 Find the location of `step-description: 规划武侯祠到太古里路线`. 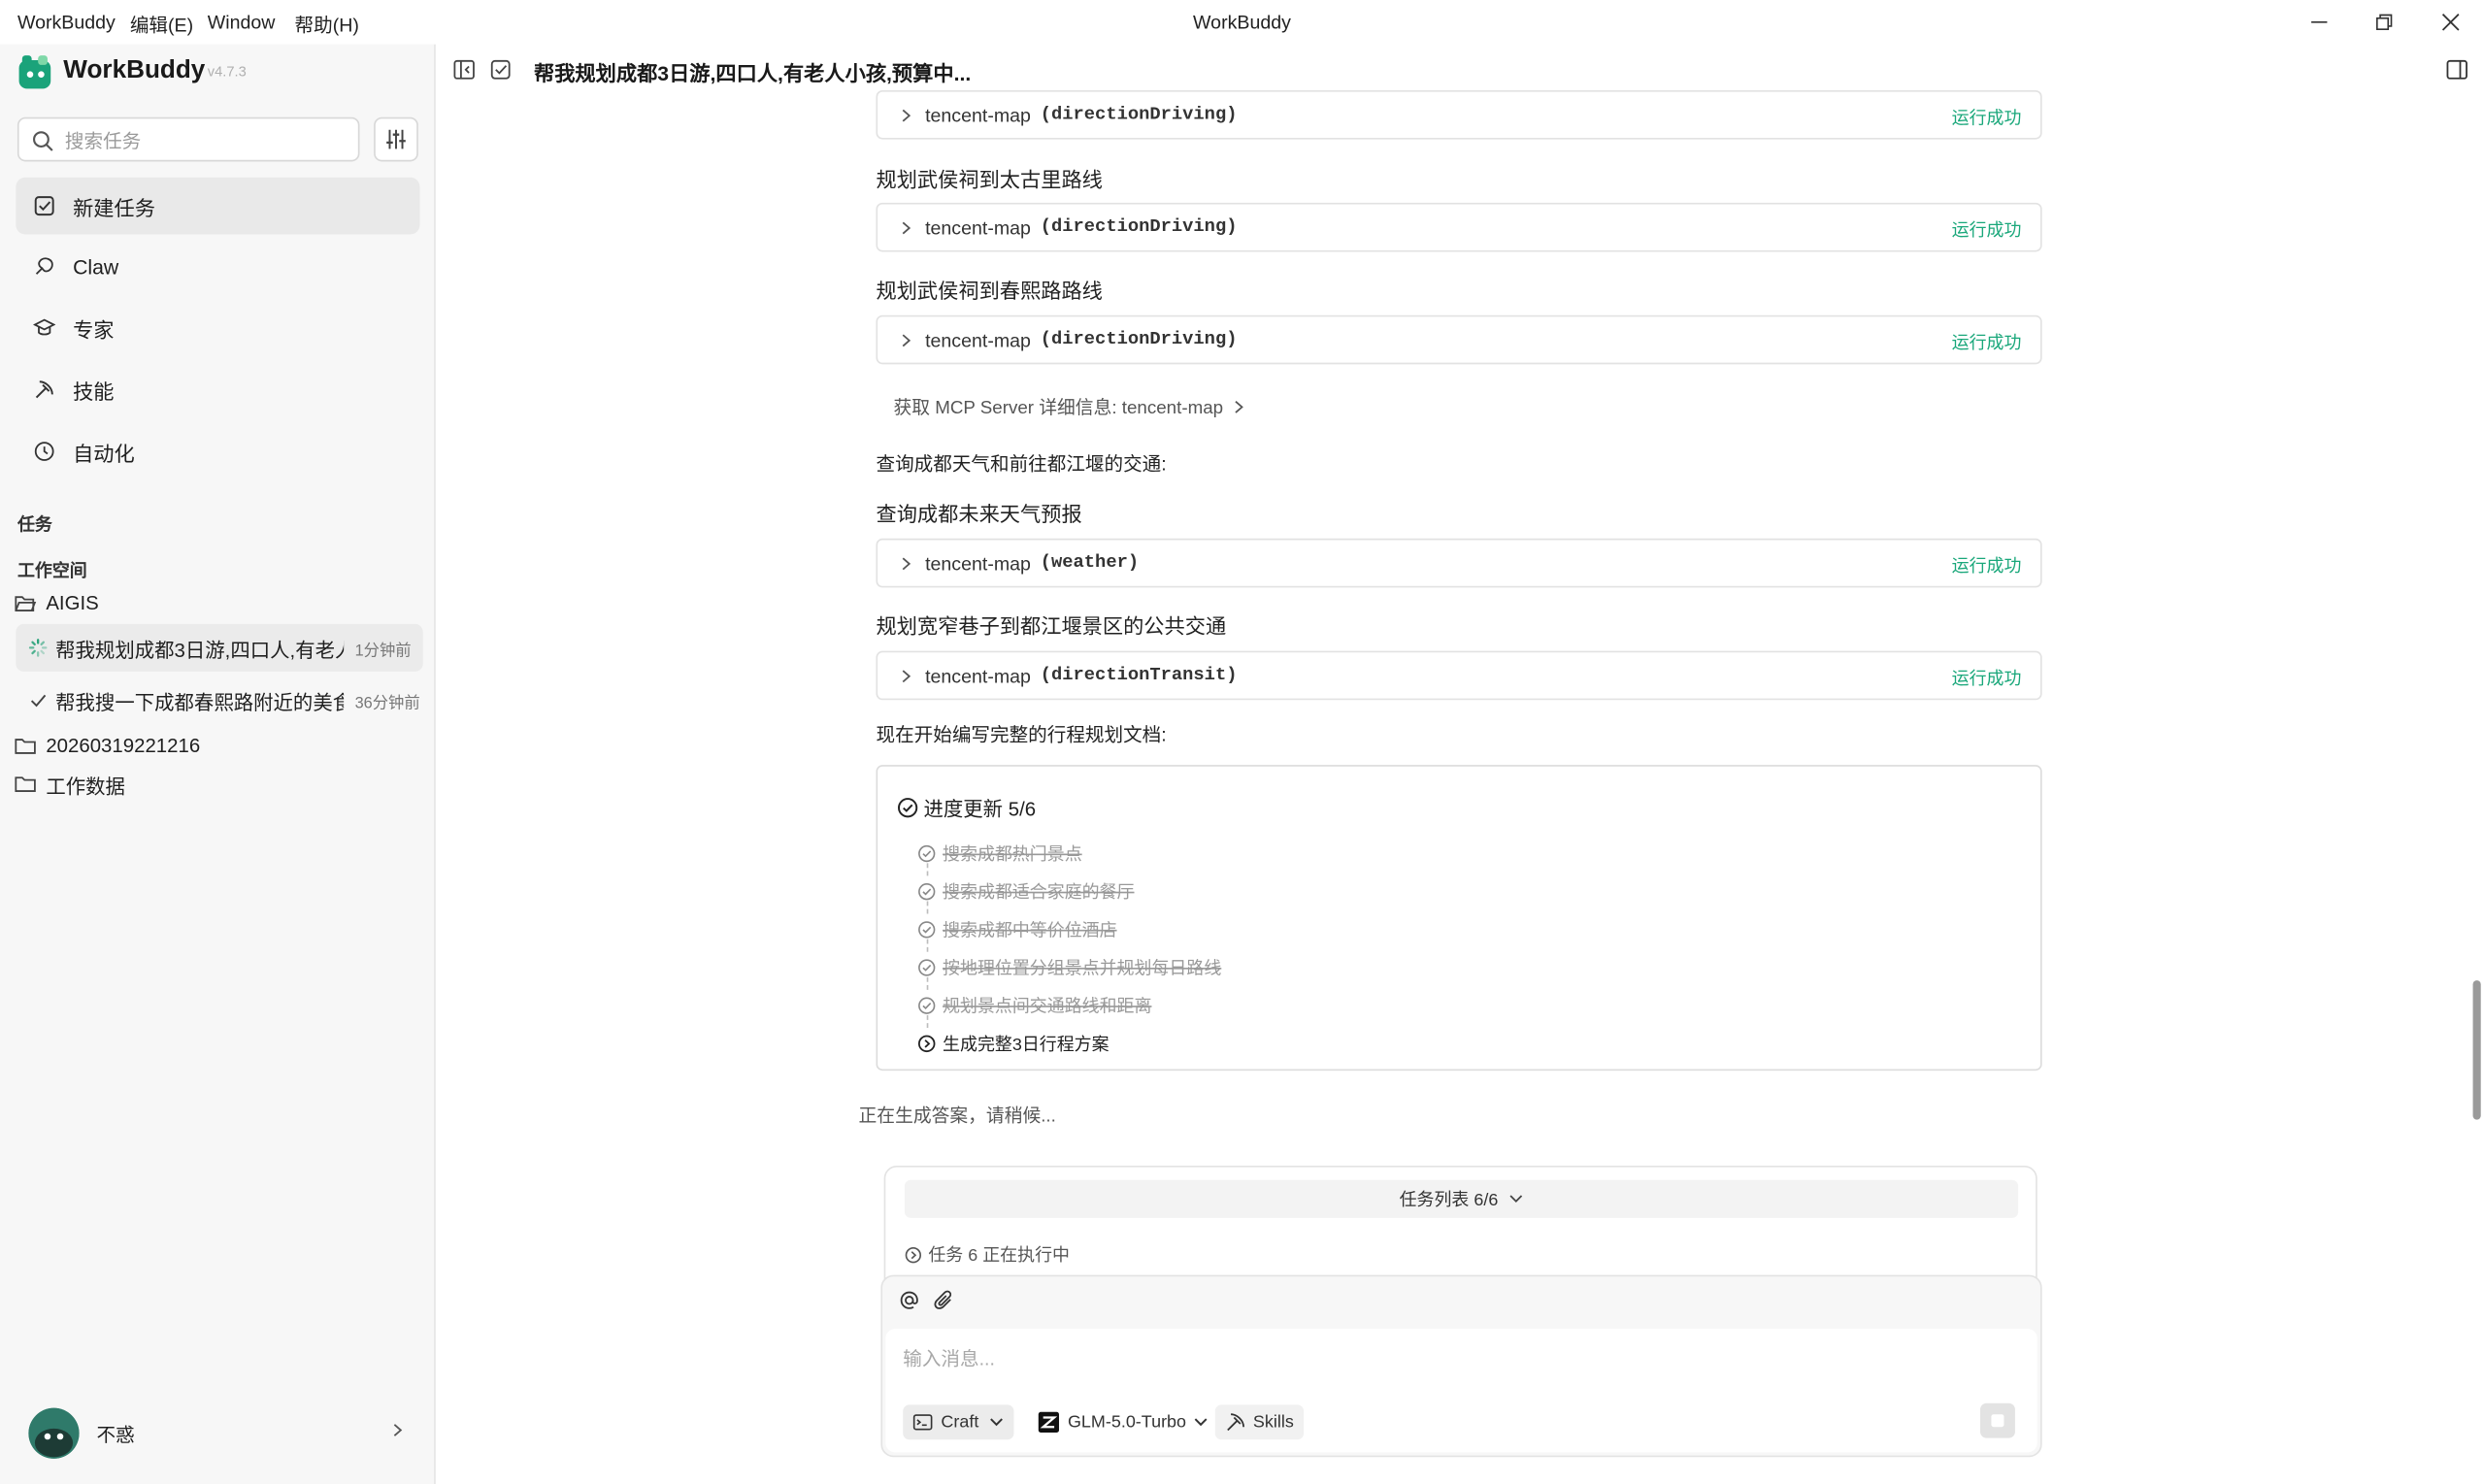

step-description: 规划武侯祠到太古里路线 is located at coordinates (989, 179).